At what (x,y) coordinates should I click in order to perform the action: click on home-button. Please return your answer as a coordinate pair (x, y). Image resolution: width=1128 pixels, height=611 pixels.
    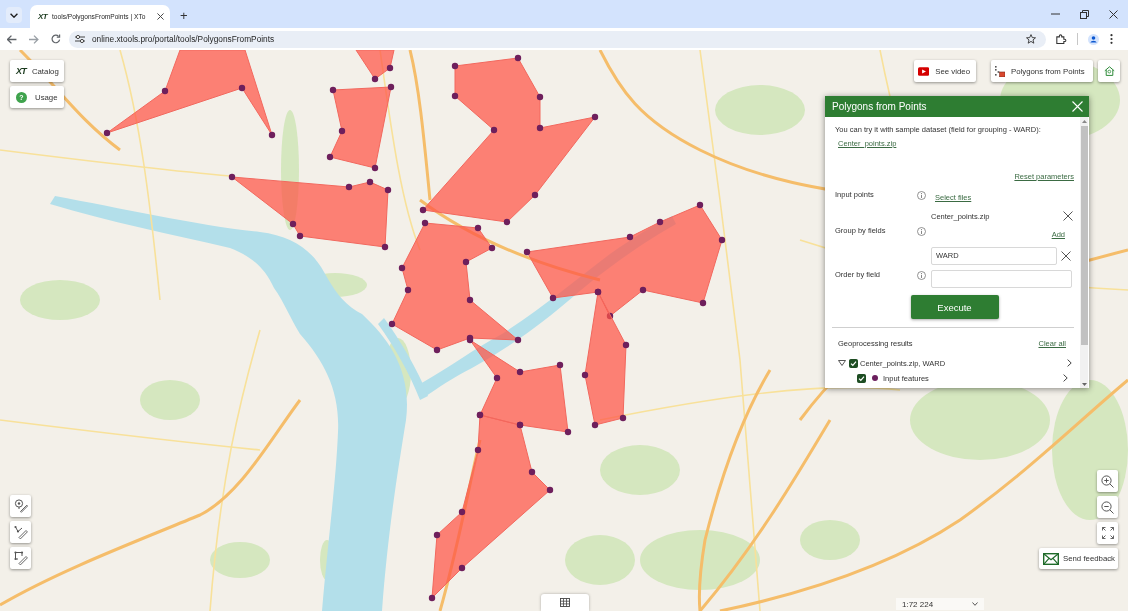
    Looking at the image, I should click on (1109, 71).